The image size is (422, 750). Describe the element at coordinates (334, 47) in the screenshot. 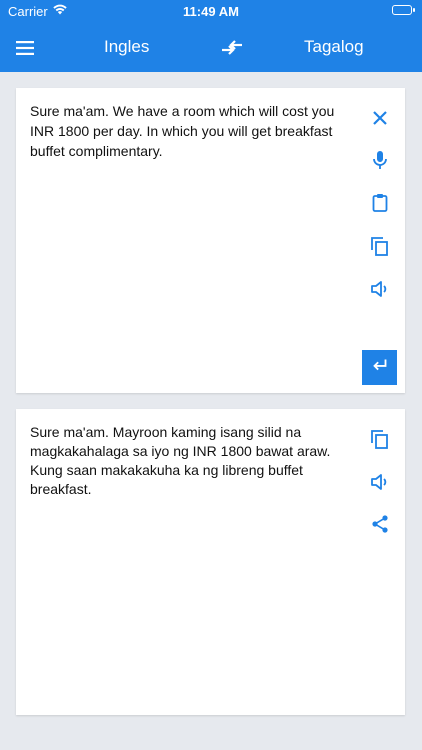

I see `target-language-button: Tagalog` at that location.